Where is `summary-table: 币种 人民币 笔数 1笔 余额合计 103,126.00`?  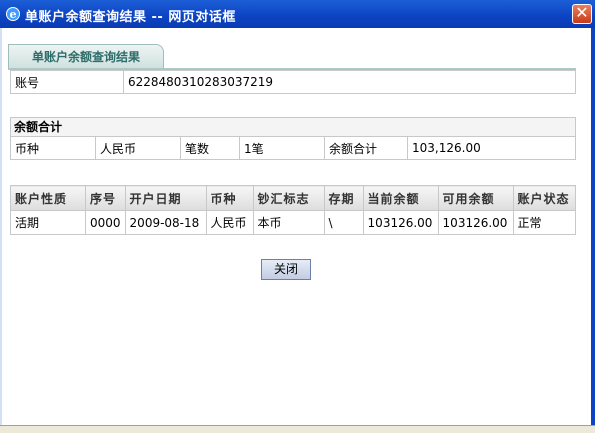 summary-table: 币种 人民币 笔数 1笔 余额合计 103,126.00 is located at coordinates (293, 148).